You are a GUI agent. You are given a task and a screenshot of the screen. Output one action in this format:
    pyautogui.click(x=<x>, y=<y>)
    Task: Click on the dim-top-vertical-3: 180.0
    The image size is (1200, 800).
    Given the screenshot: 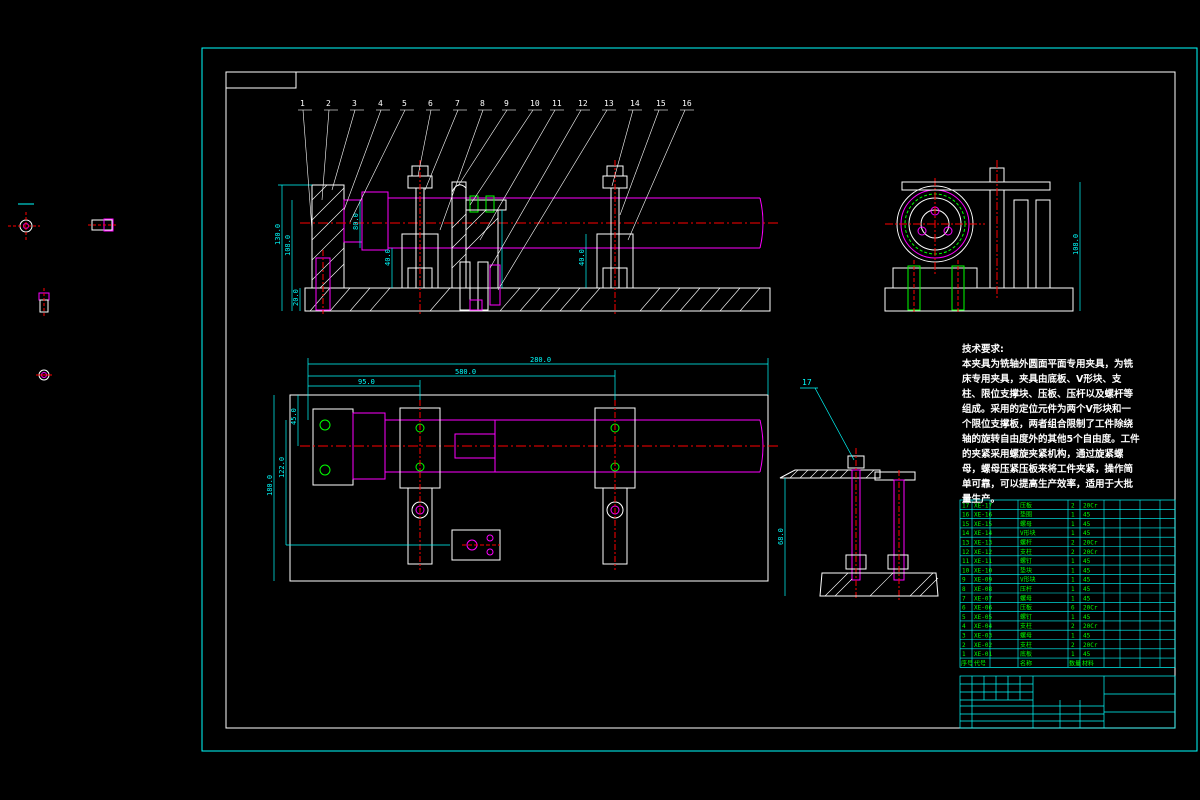 What is the action you would take?
    pyautogui.click(x=270, y=485)
    